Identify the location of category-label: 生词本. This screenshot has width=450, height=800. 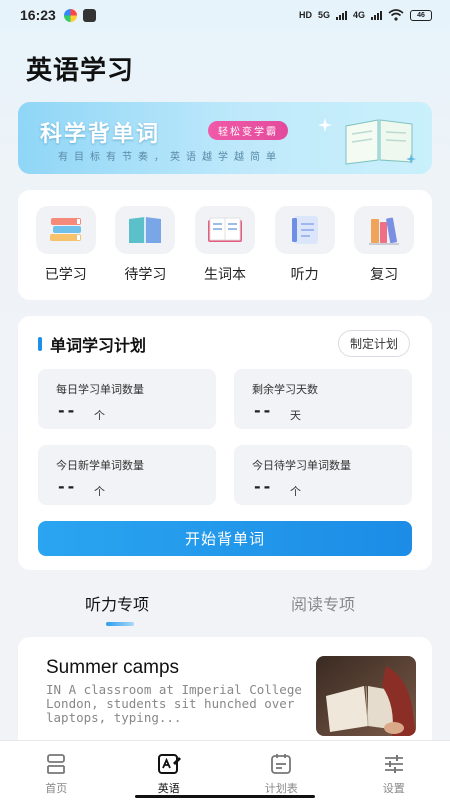
(224, 275).